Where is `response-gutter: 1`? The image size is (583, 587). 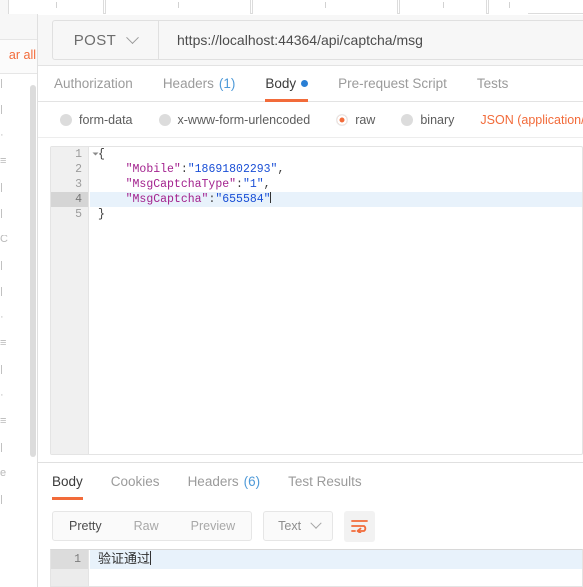 response-gutter: 1 is located at coordinates (70, 568).